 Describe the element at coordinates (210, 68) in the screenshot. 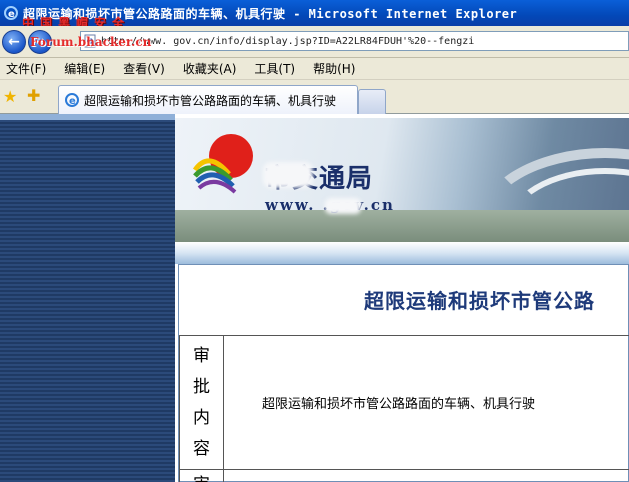

I see `menu-favorites: 收藏夹(A)` at that location.